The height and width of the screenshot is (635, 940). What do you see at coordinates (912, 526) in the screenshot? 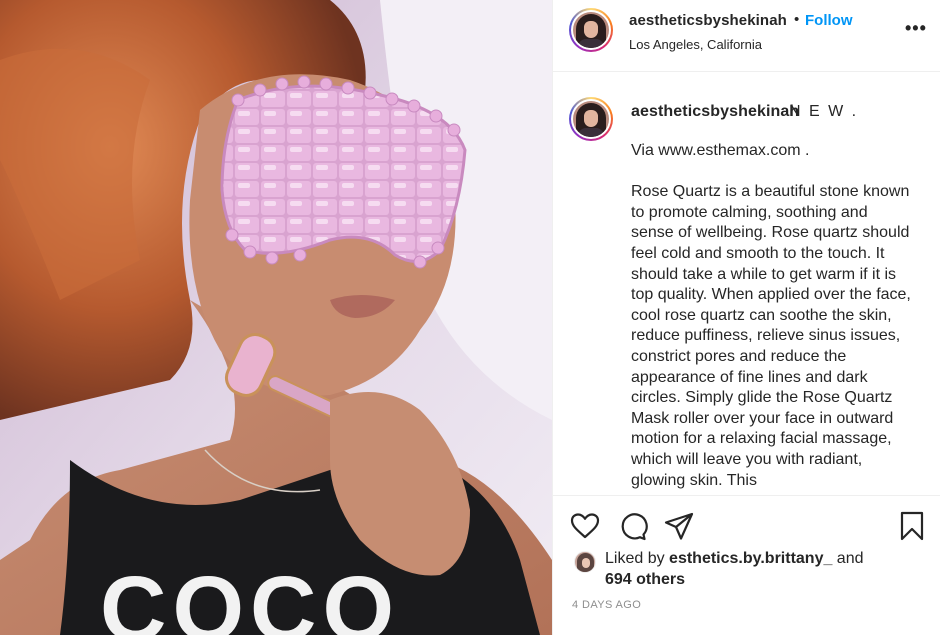
I see `bookmark-icon` at bounding box center [912, 526].